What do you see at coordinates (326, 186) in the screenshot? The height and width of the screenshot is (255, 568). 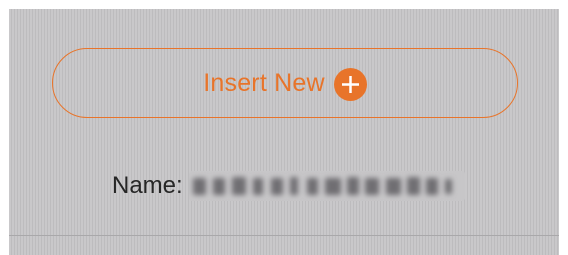 I see `name-value-blurred` at bounding box center [326, 186].